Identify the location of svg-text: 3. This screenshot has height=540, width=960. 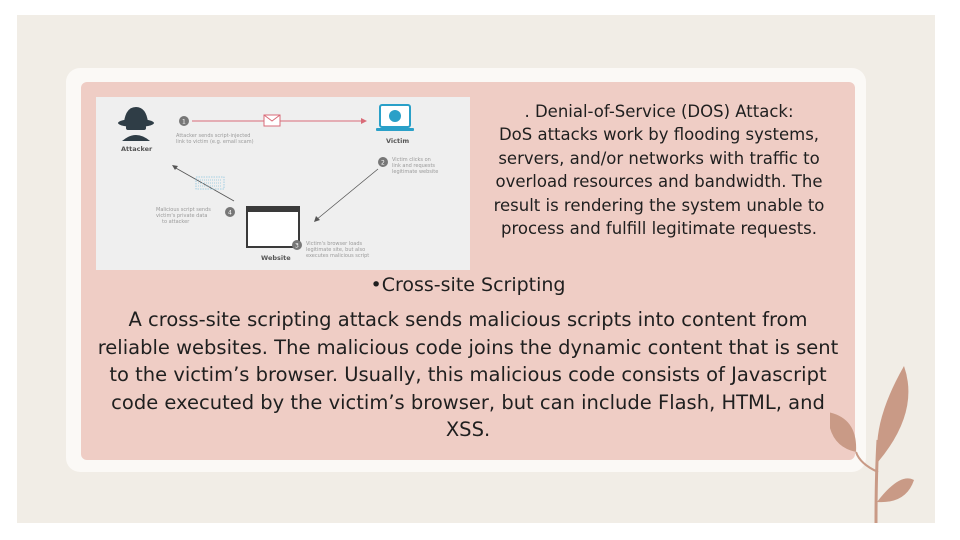
(297, 246).